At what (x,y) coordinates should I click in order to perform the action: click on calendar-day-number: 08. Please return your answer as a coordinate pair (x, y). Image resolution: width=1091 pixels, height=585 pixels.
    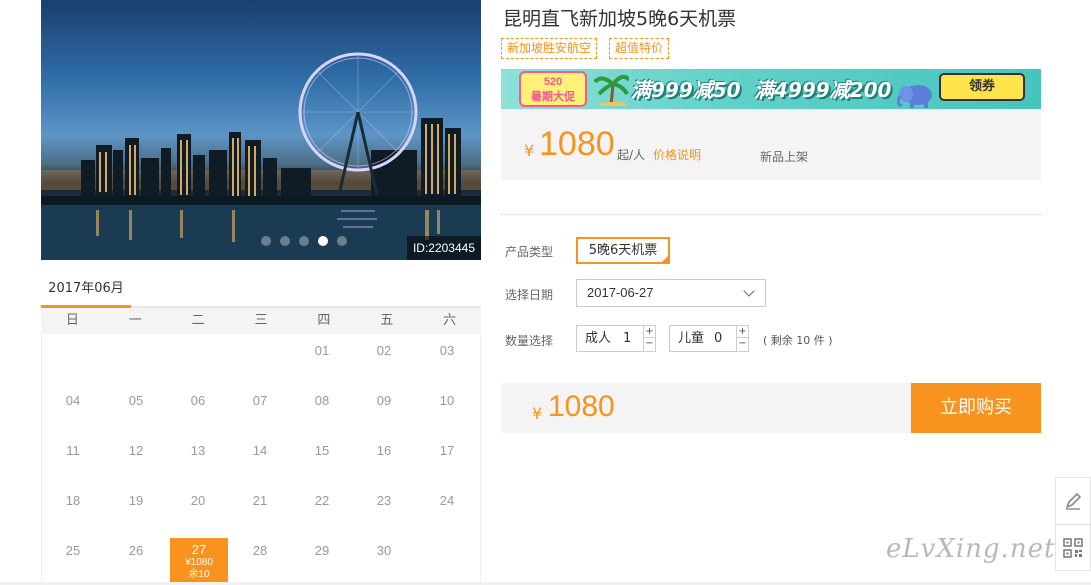
    Looking at the image, I should click on (322, 400).